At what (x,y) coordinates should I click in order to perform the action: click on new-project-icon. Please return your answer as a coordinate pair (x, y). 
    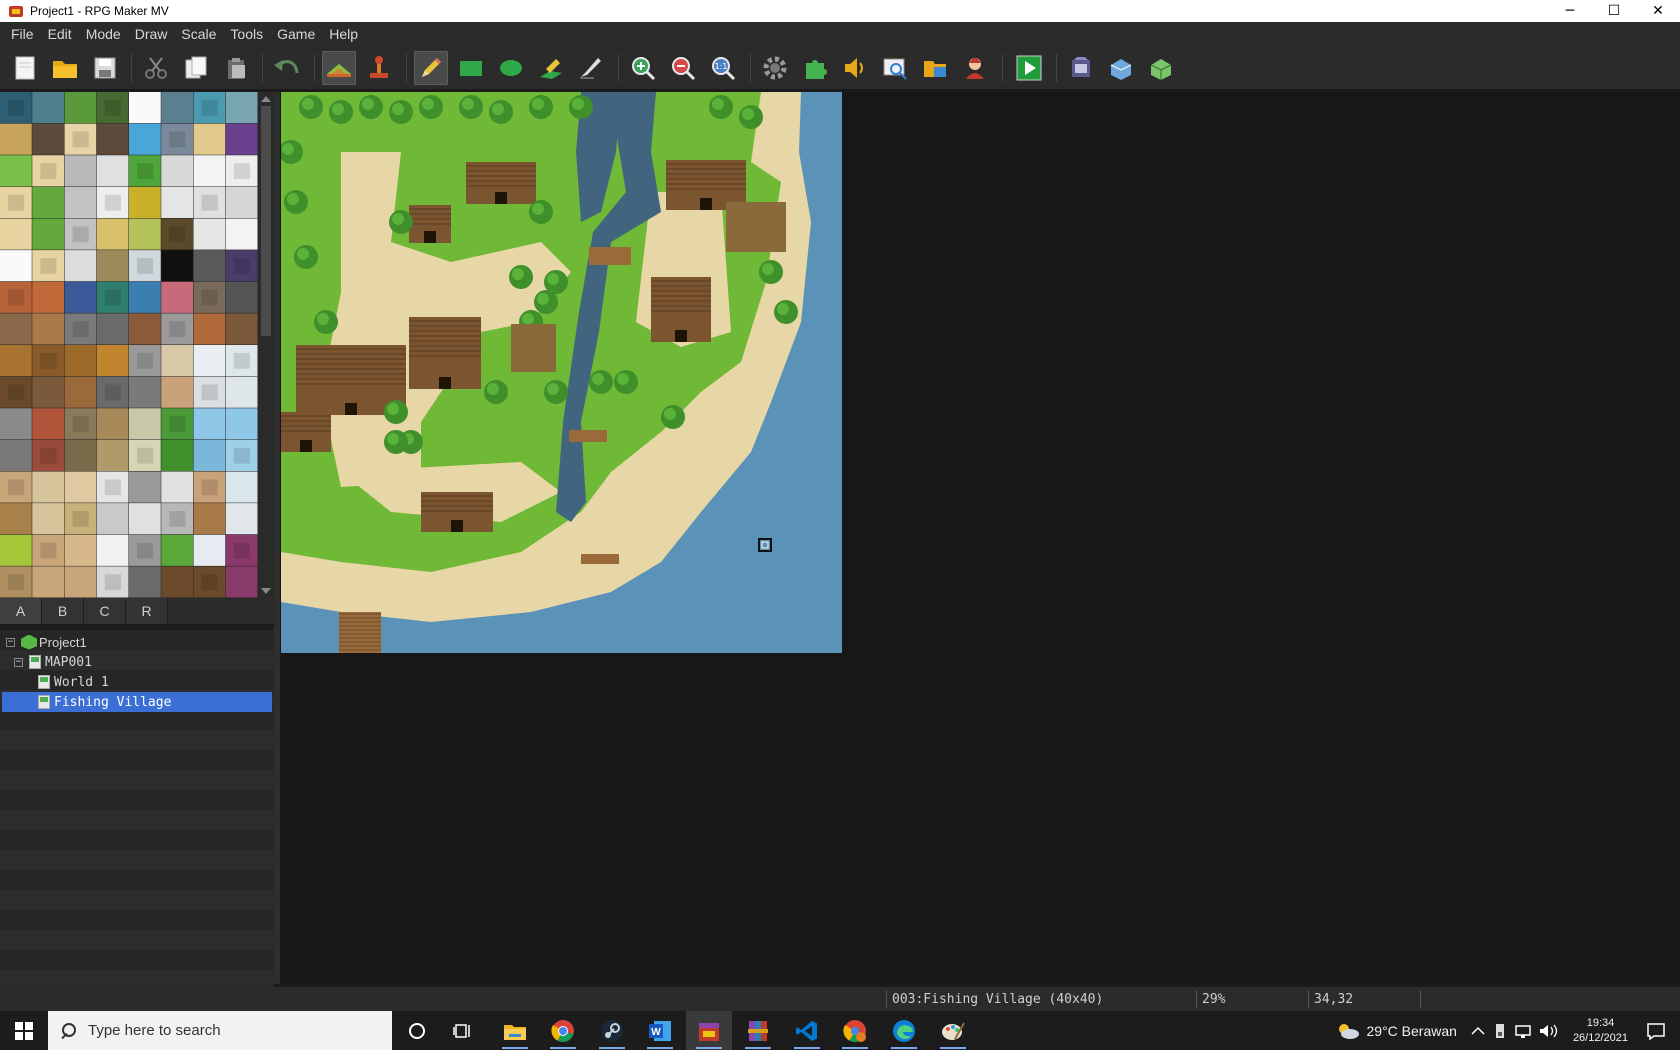
    Looking at the image, I should click on (25, 68).